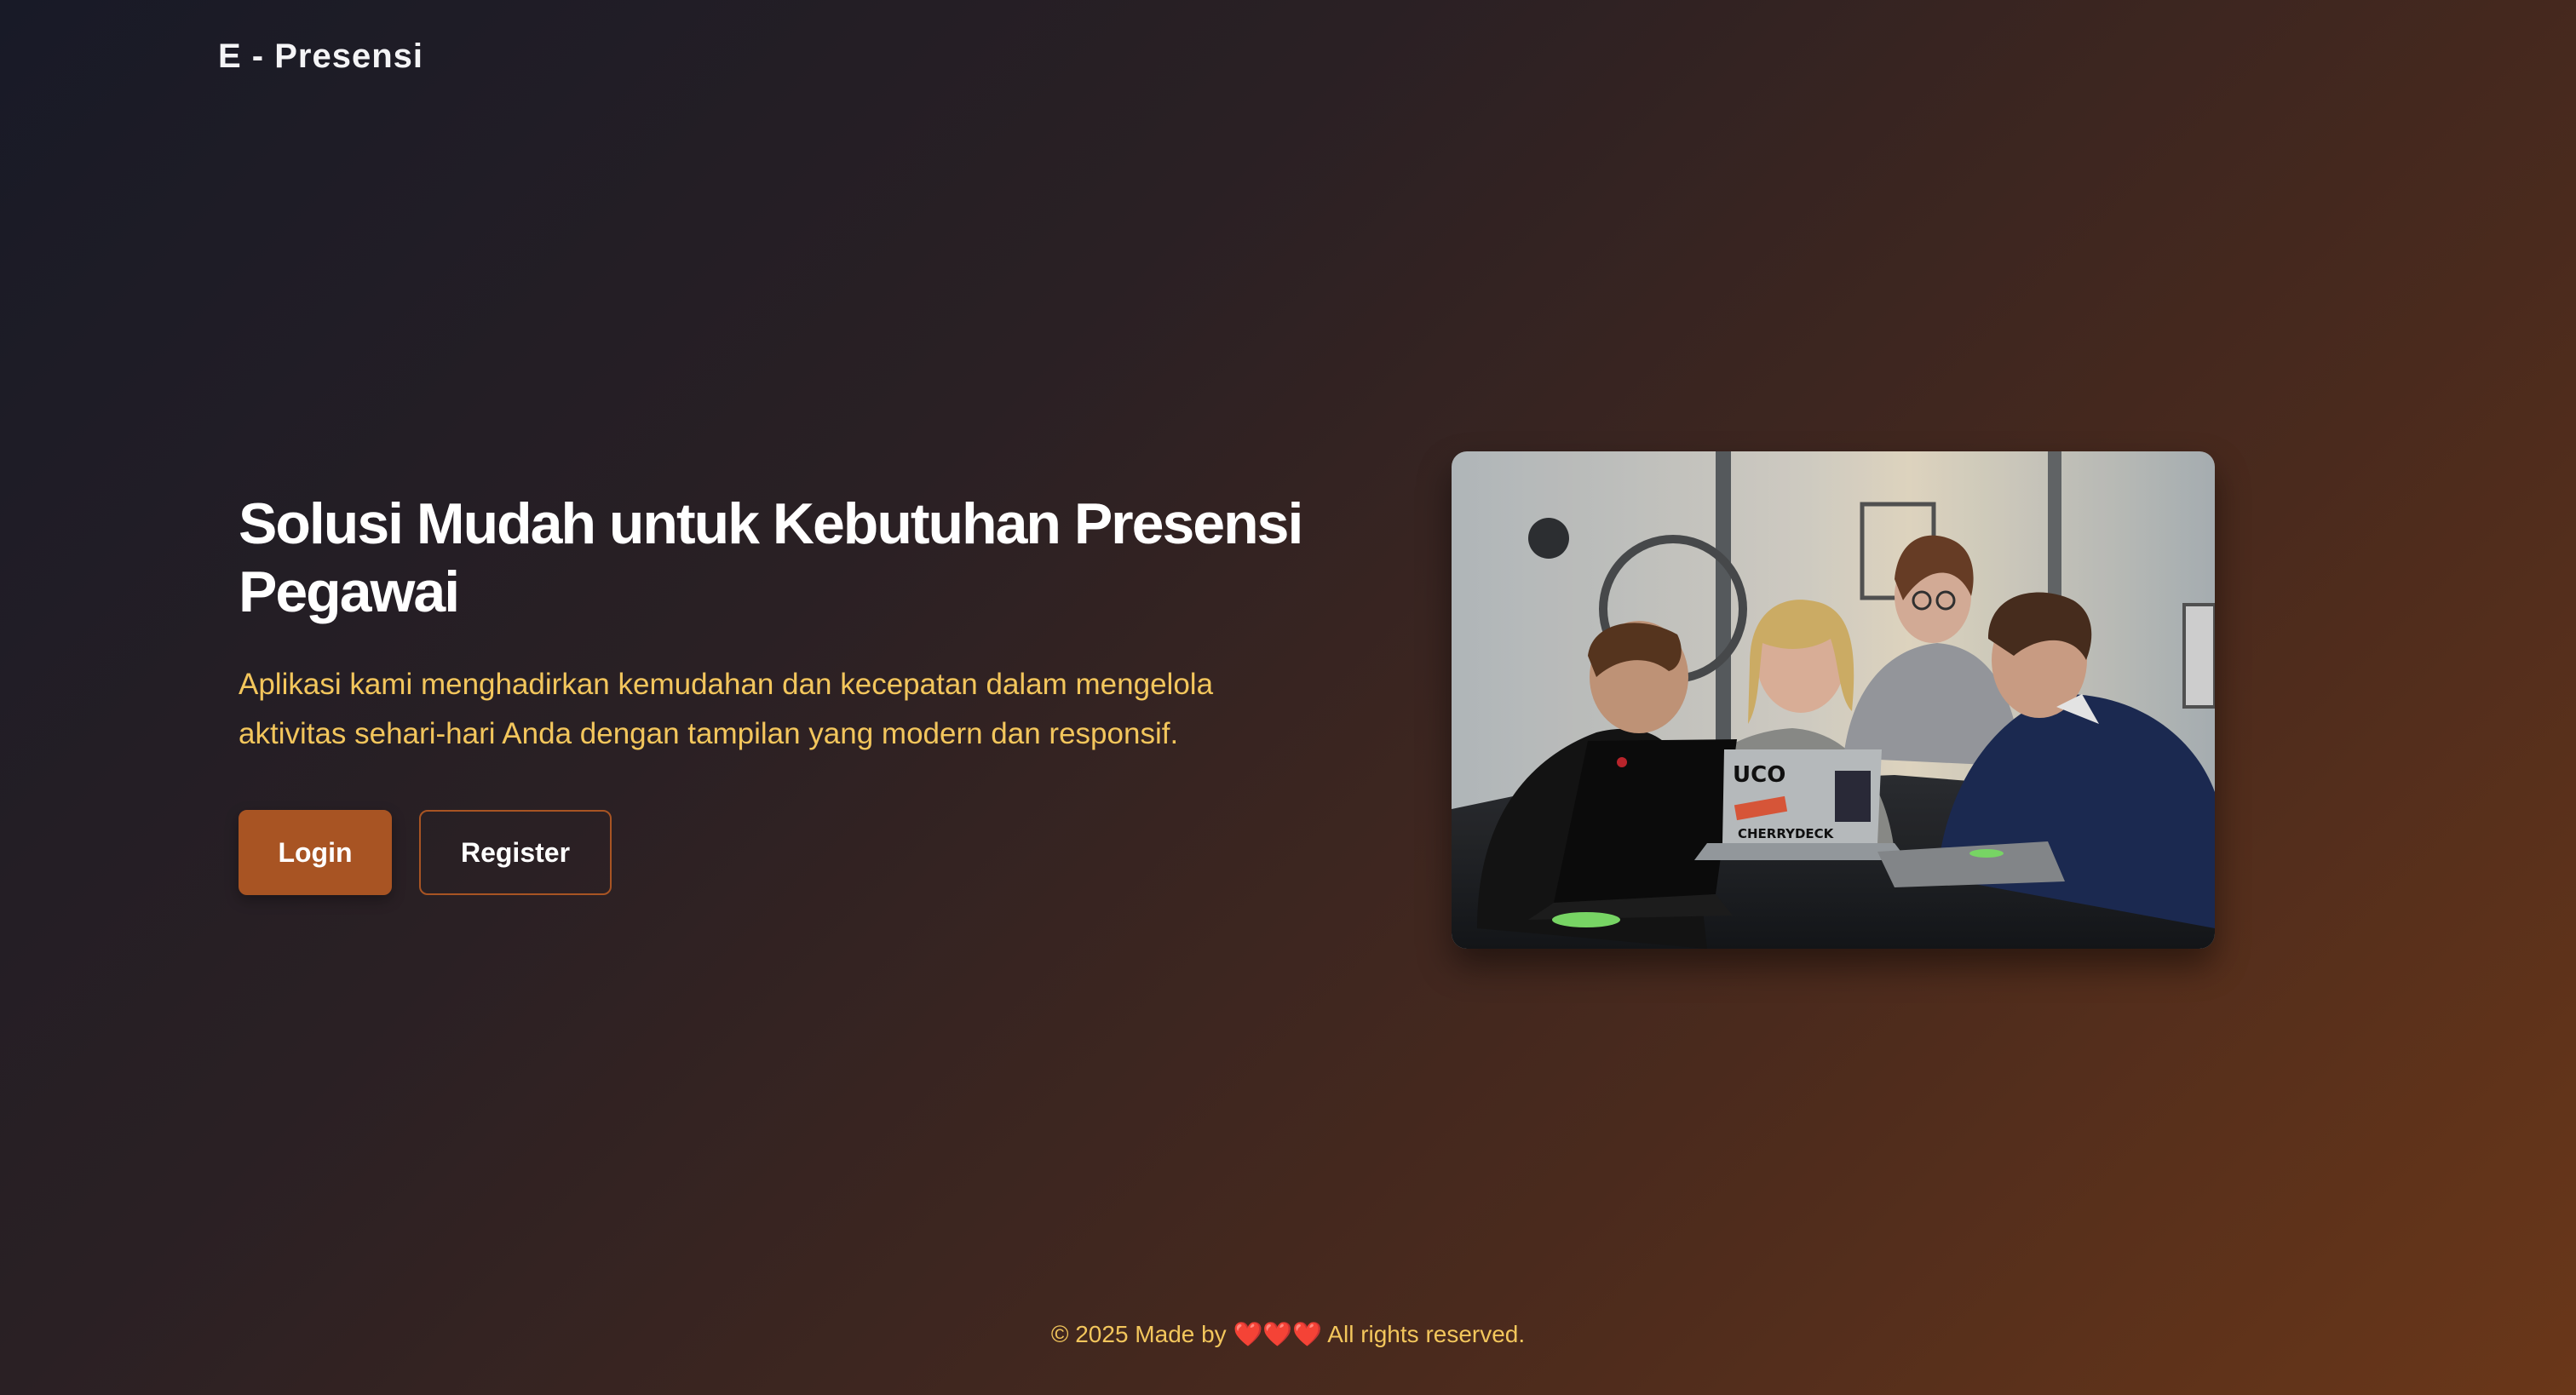  I want to click on register-button: Register, so click(515, 852).